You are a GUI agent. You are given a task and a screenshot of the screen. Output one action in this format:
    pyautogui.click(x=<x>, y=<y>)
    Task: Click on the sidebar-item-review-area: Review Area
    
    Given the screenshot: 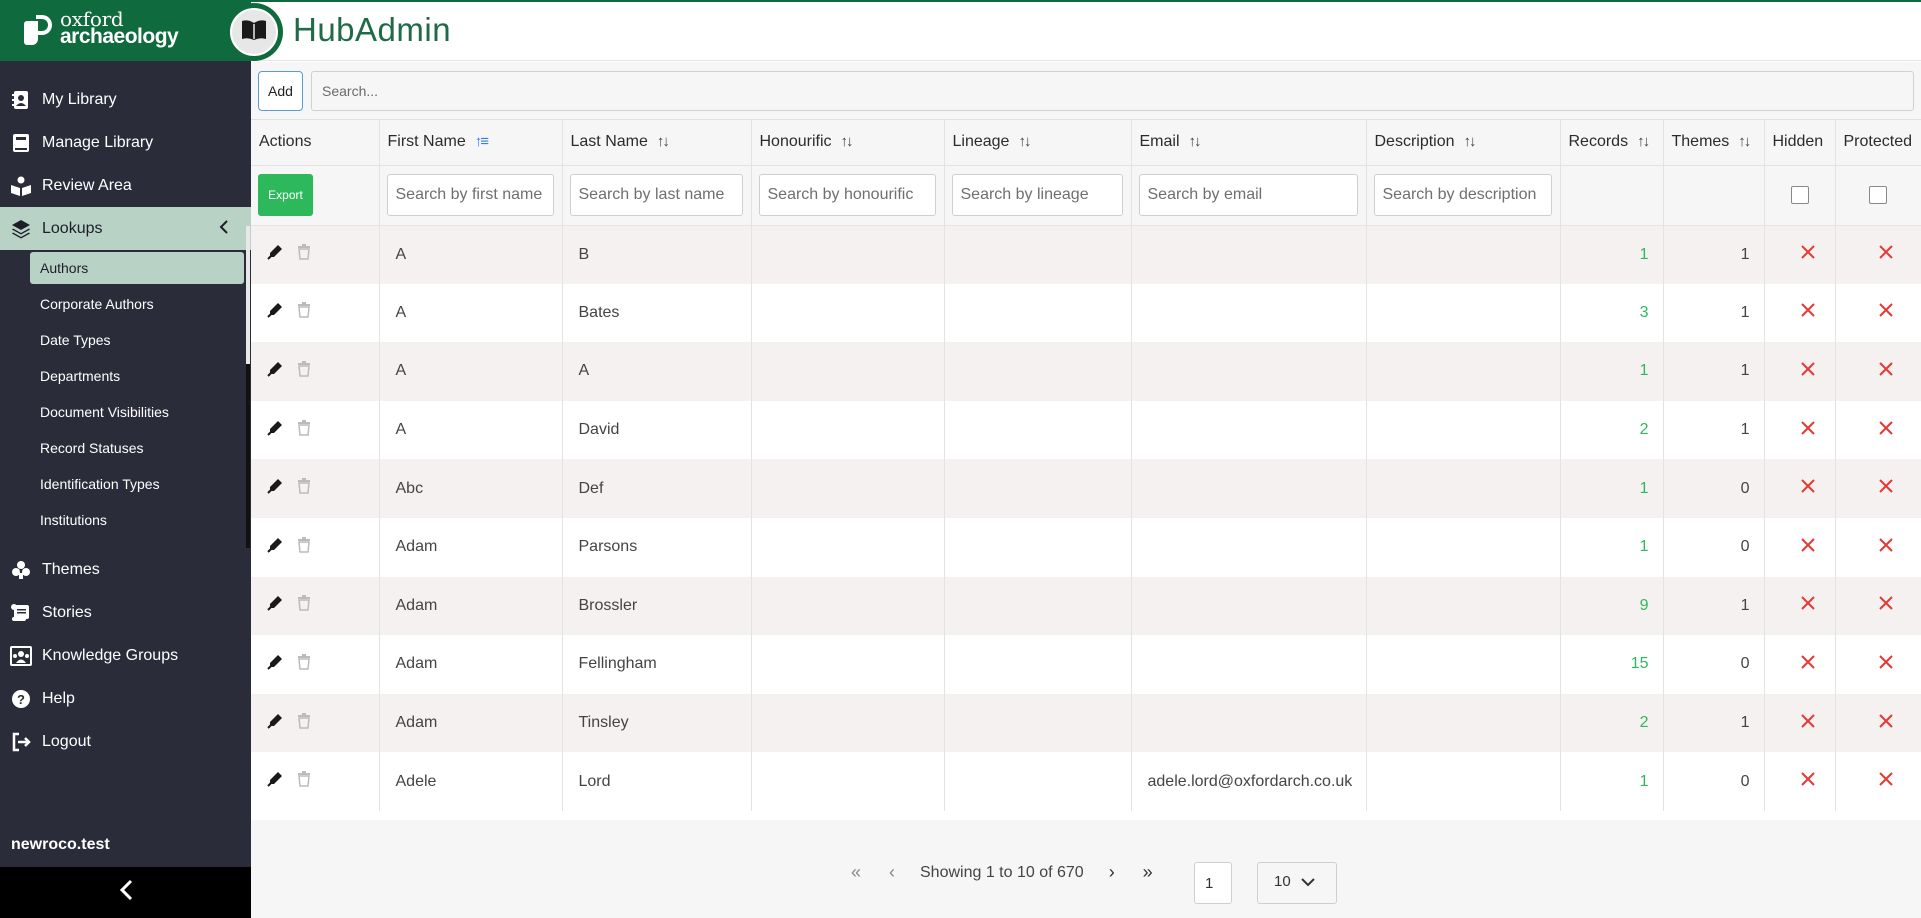 What is the action you would take?
    pyautogui.click(x=125, y=185)
    